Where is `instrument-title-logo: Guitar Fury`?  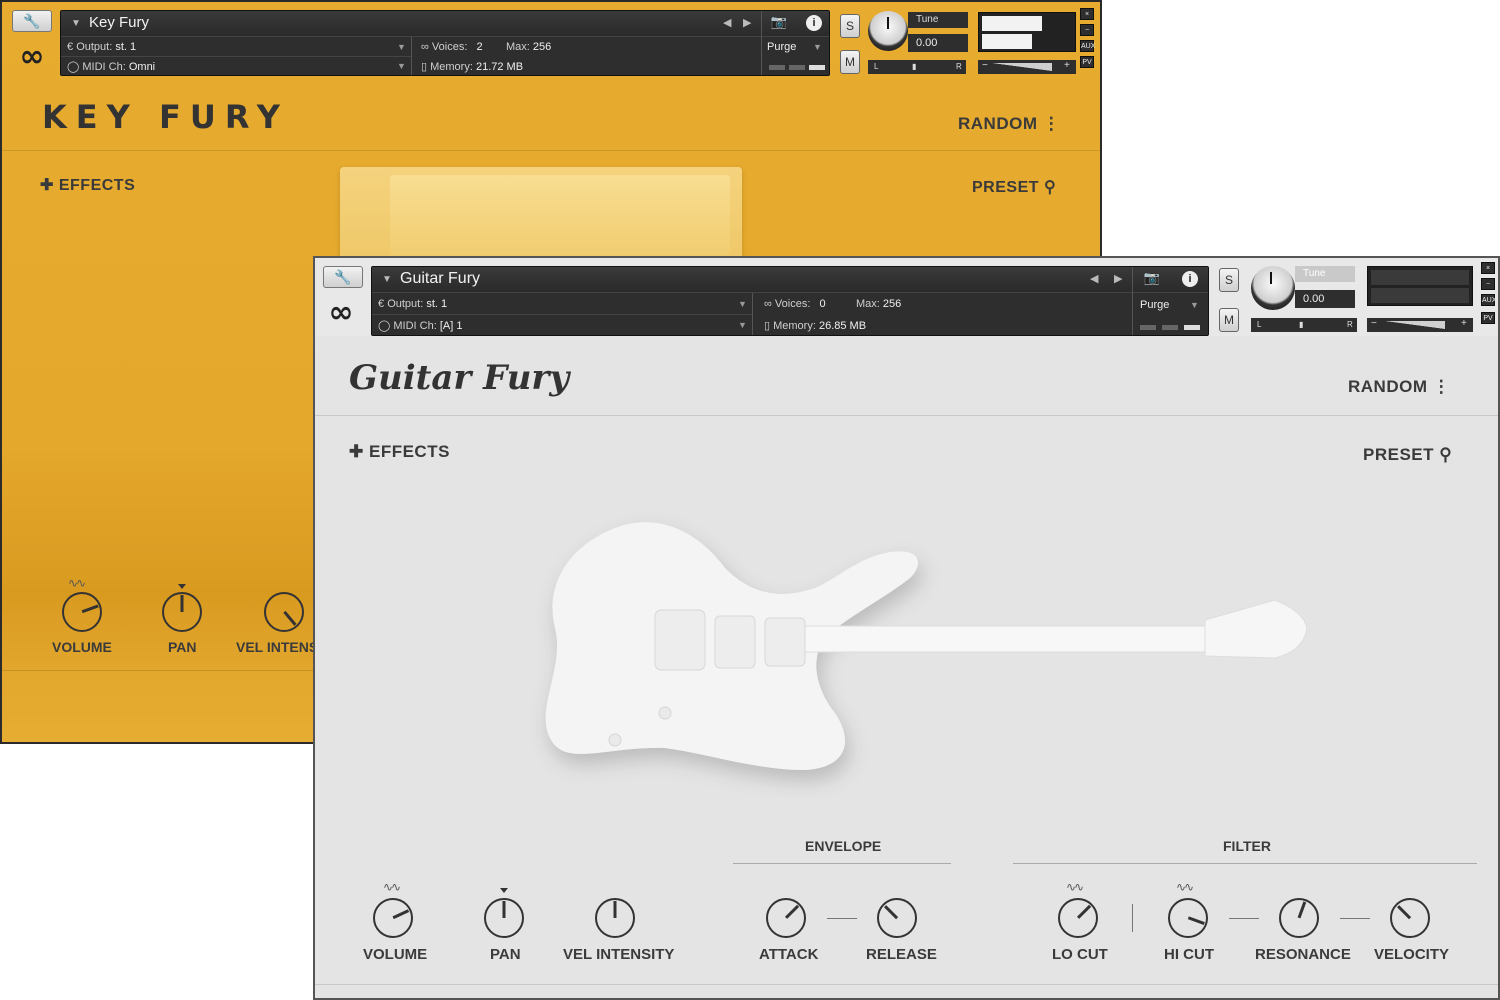 instrument-title-logo: Guitar Fury is located at coordinates (459, 378).